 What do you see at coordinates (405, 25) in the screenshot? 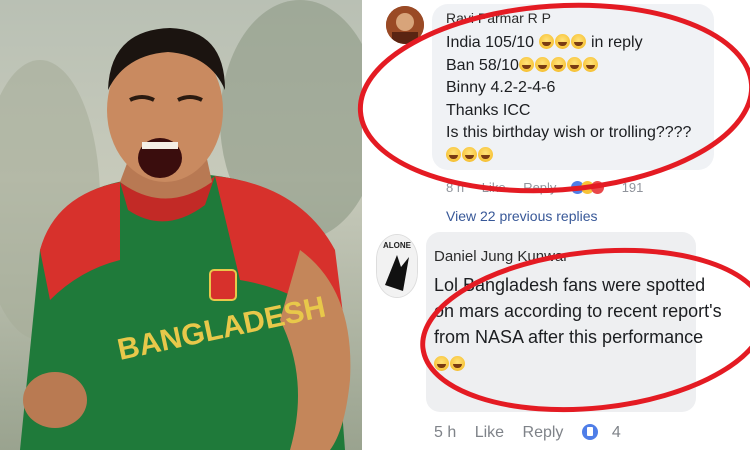
I see `avatar` at bounding box center [405, 25].